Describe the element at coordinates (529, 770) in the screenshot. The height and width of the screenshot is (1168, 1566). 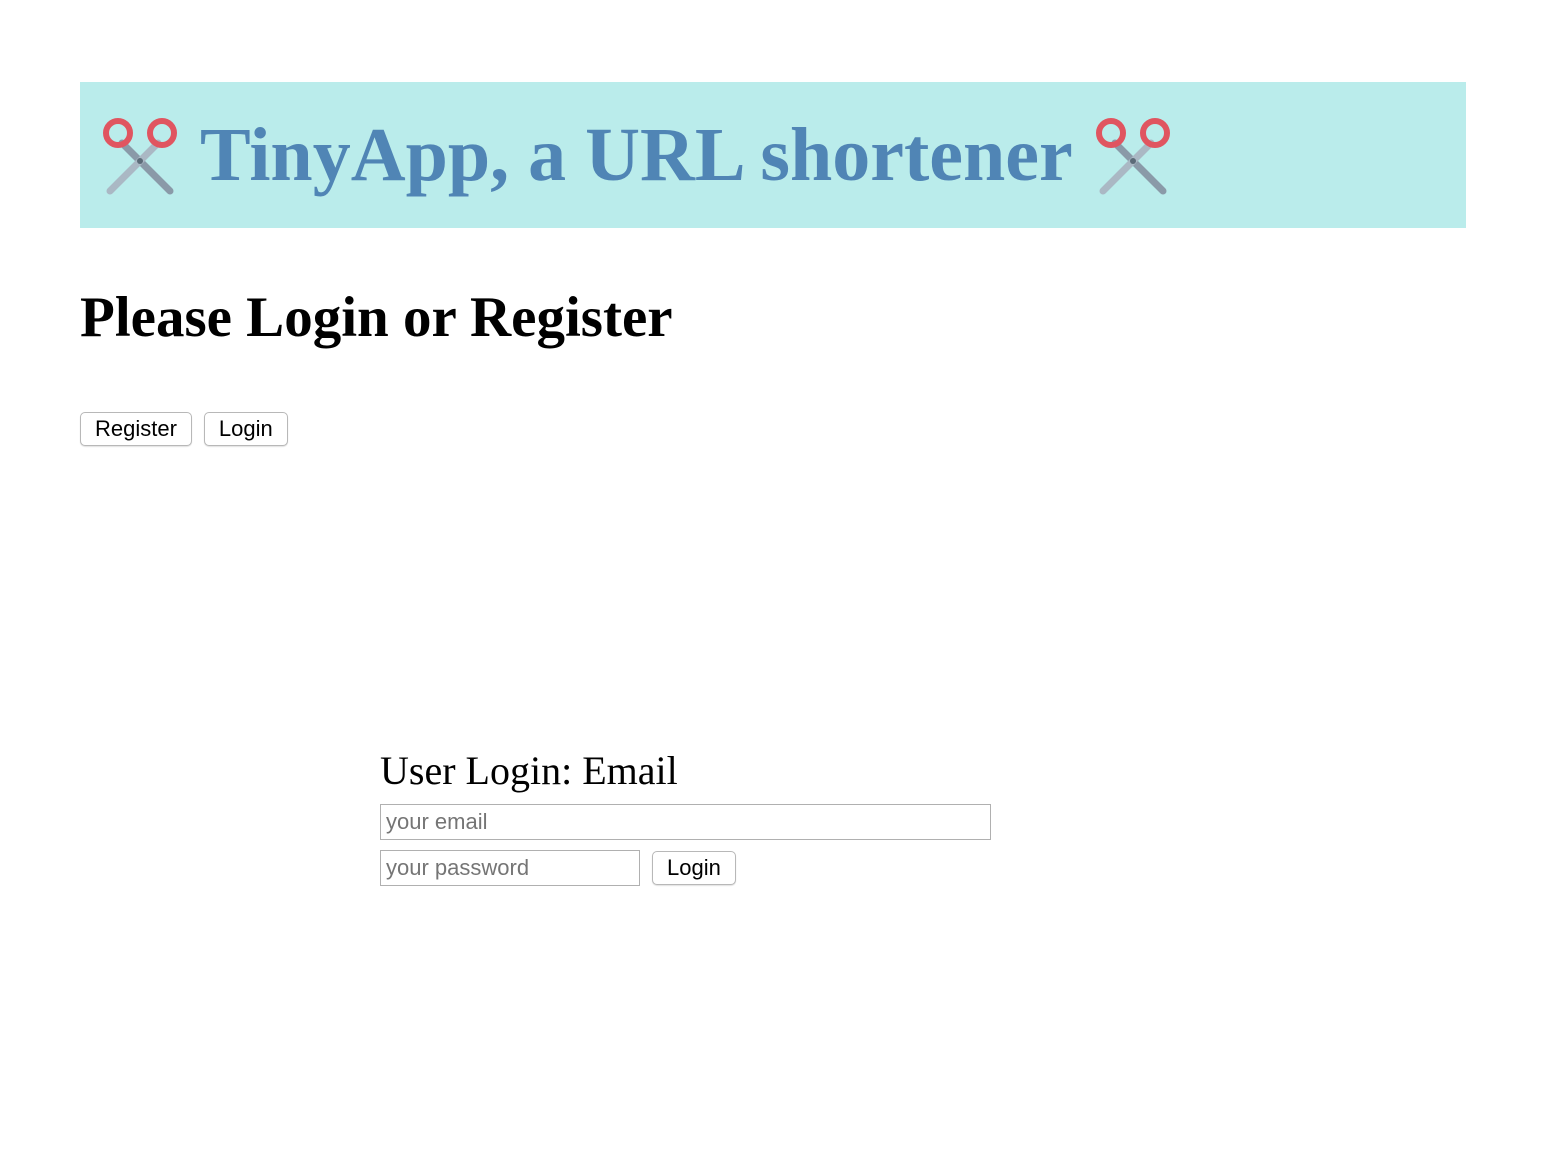
I see `login-heading: User Login: Email` at that location.